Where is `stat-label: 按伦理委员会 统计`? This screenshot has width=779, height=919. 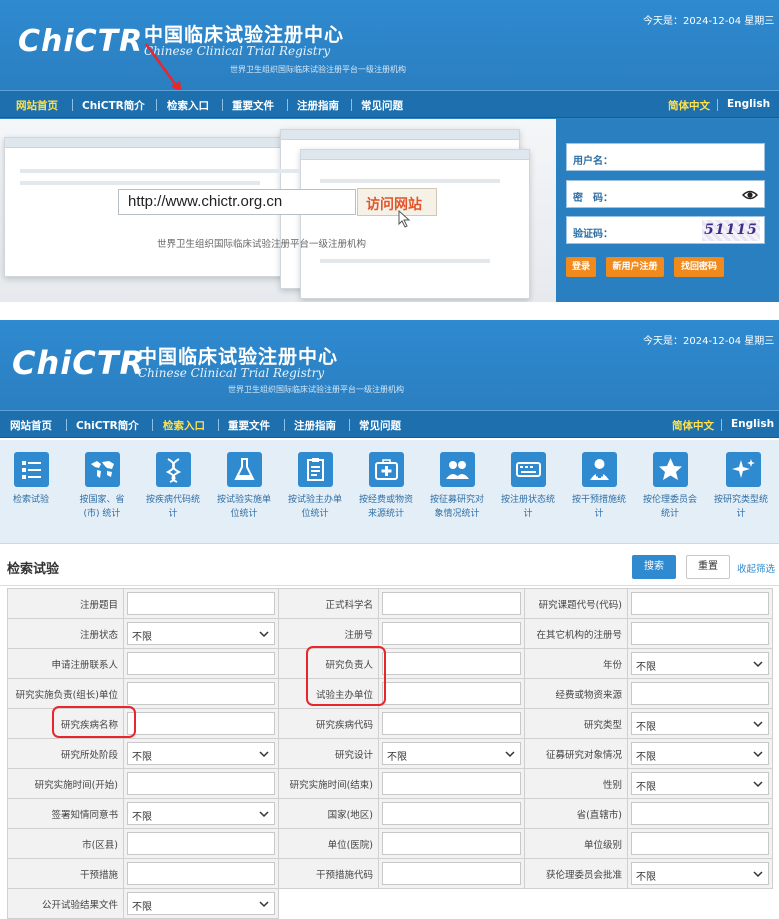
stat-label: 按伦理委员会 统计 is located at coordinates (670, 507).